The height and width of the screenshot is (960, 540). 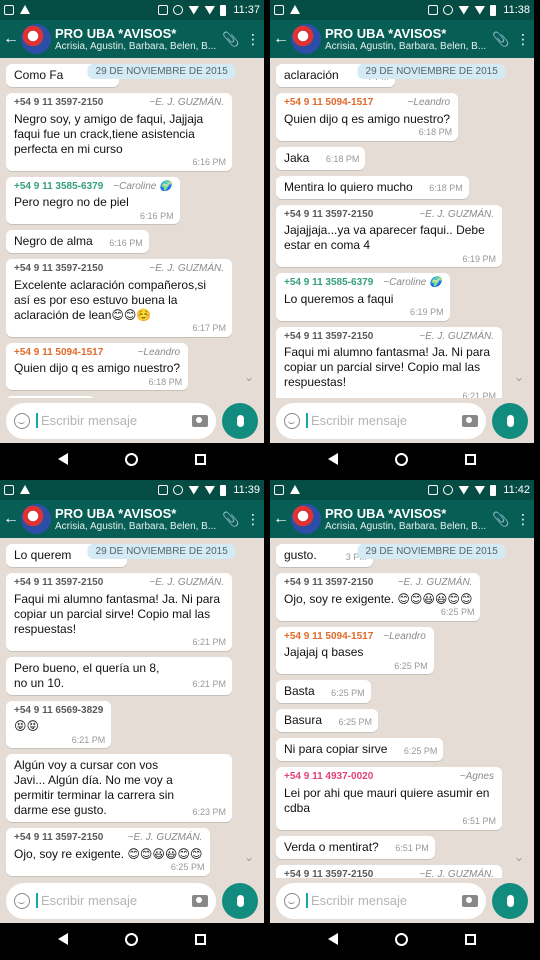 What do you see at coordinates (327, 720) in the screenshot?
I see `message-bubble: Basura 6:25 PM` at bounding box center [327, 720].